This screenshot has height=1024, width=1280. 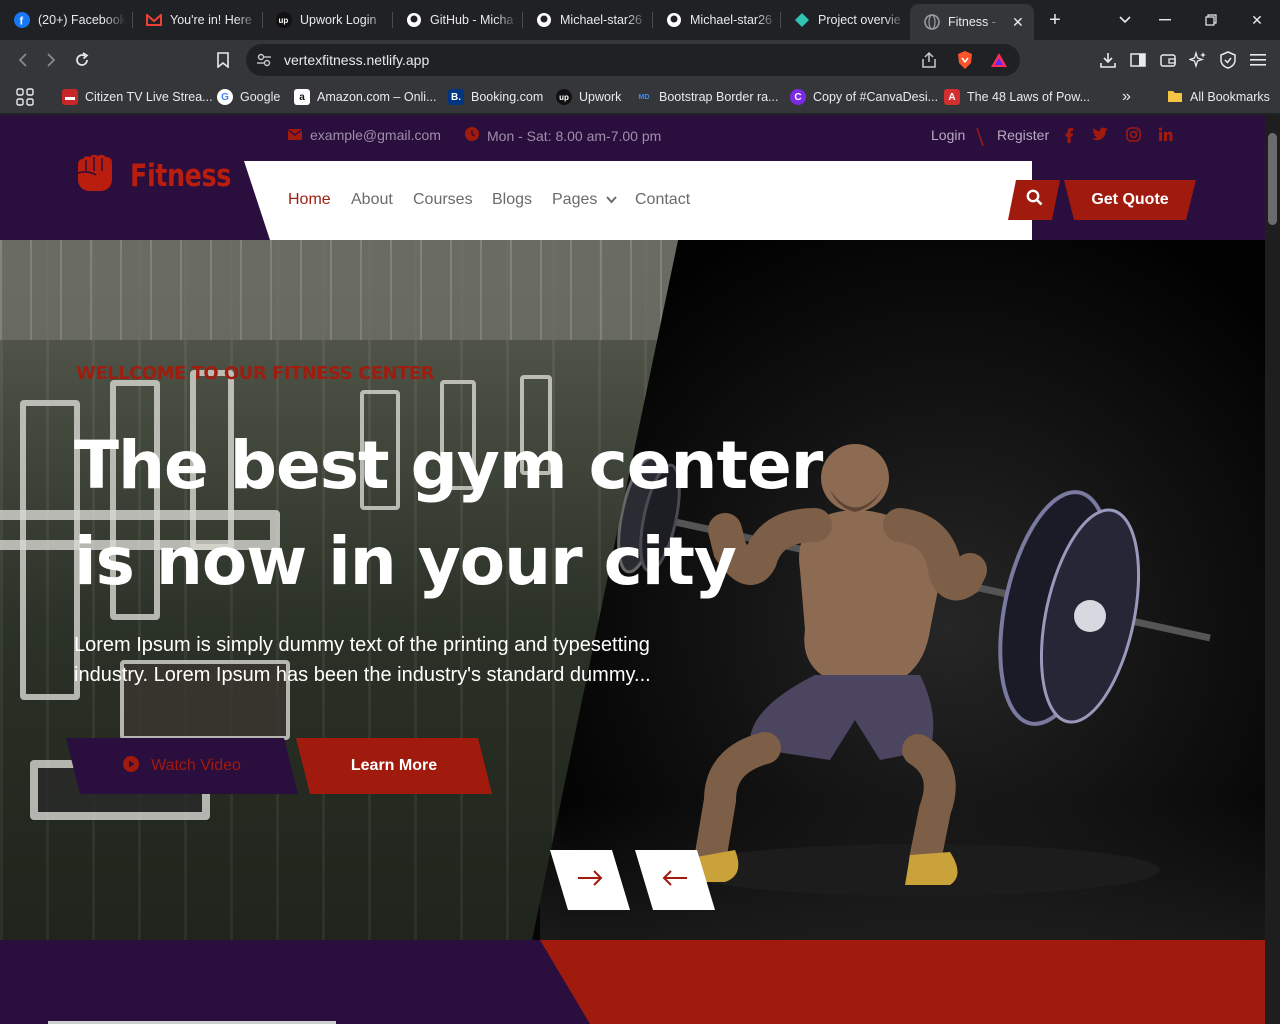 I want to click on nav-home: Home, so click(x=309, y=200).